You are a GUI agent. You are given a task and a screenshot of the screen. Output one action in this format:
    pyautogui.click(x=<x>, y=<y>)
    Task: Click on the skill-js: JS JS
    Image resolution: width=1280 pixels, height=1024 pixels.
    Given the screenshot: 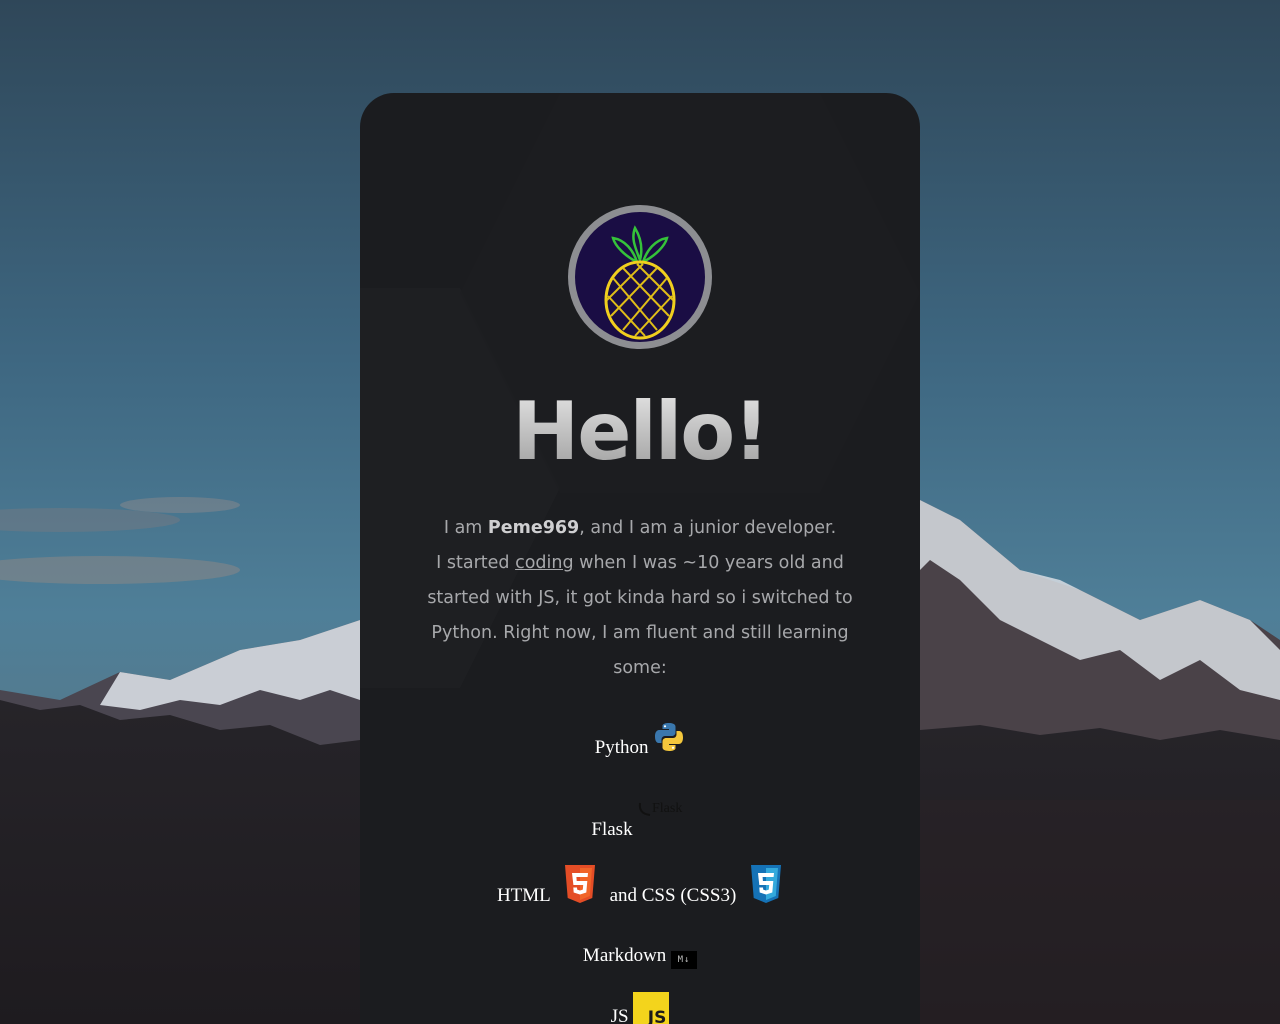 What is the action you would take?
    pyautogui.click(x=640, y=1008)
    